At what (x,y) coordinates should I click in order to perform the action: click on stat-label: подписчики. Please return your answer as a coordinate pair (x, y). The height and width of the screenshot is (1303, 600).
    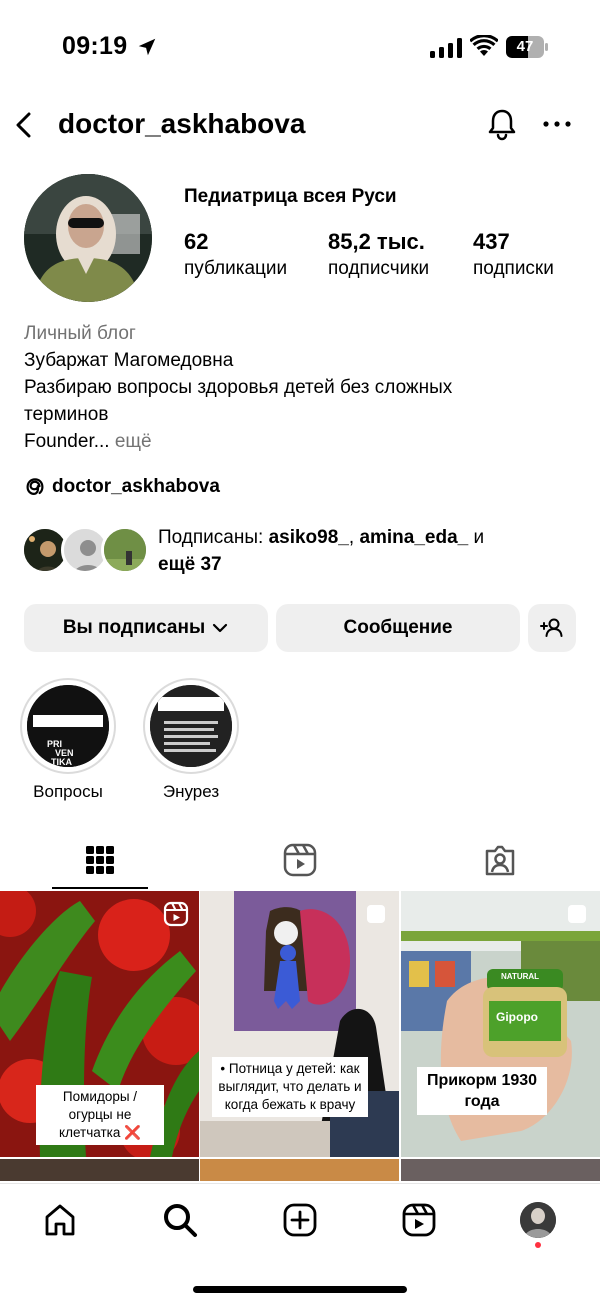
    Looking at the image, I should click on (379, 268).